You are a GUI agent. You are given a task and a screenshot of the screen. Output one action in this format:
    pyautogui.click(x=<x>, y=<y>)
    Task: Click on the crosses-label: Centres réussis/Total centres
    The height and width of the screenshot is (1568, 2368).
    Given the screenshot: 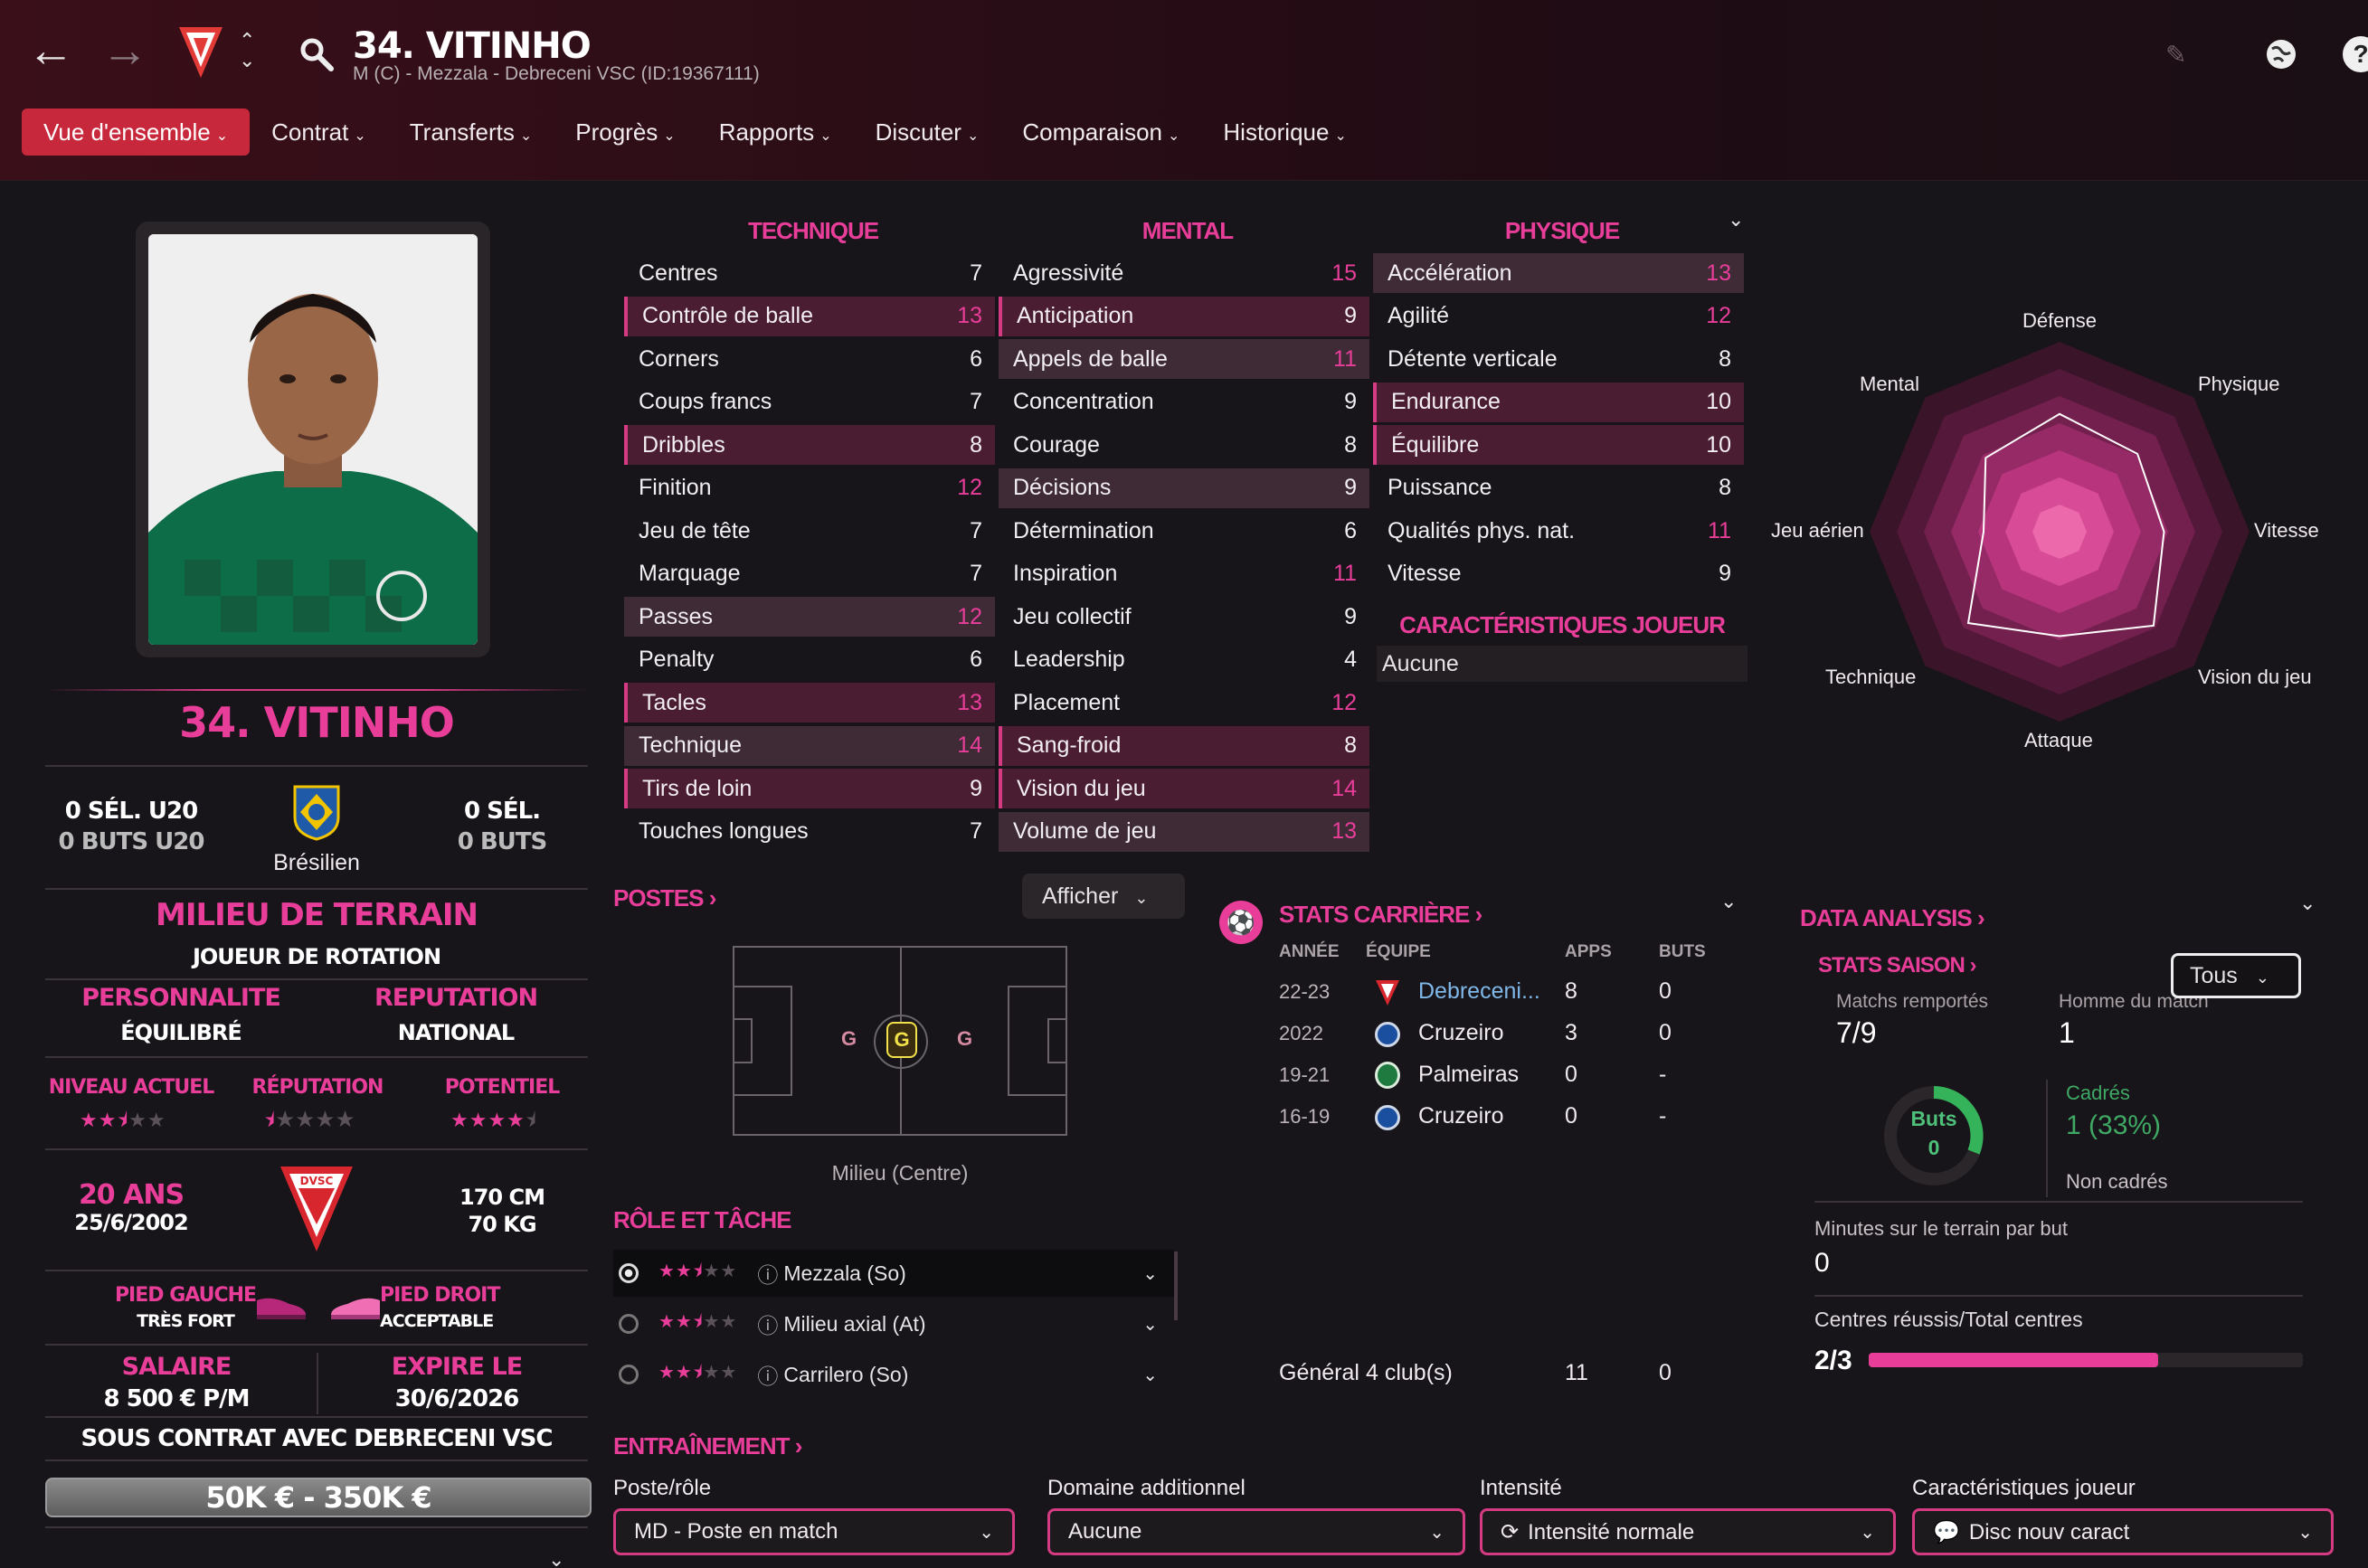 What is the action you would take?
    pyautogui.click(x=1948, y=1319)
    